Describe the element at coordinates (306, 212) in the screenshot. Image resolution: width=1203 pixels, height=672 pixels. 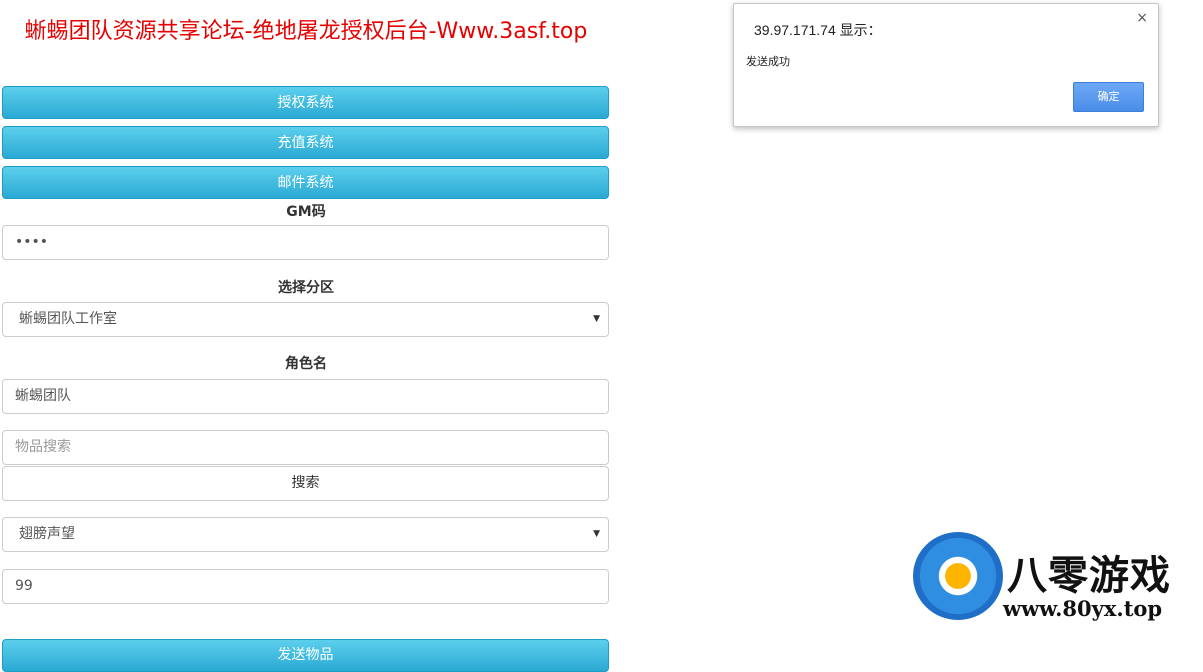
I see `gm-code-label: GM码` at that location.